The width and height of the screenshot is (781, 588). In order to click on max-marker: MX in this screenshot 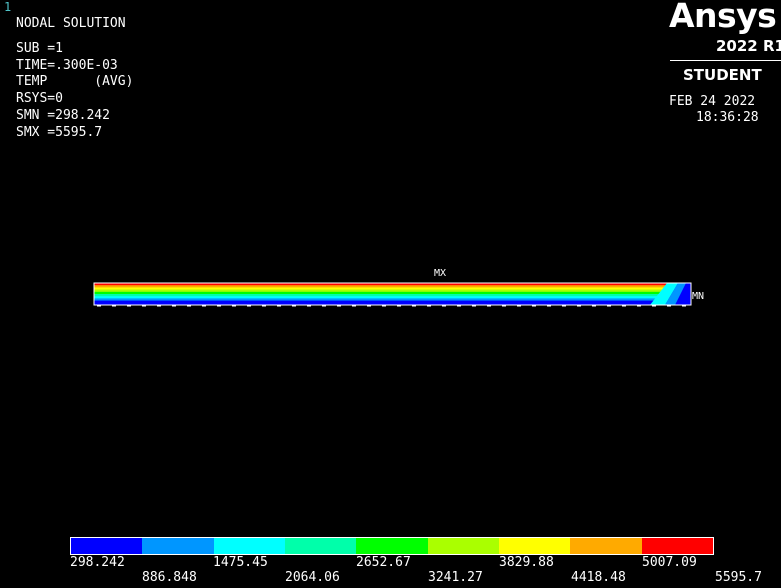, I will do `click(440, 273)`.